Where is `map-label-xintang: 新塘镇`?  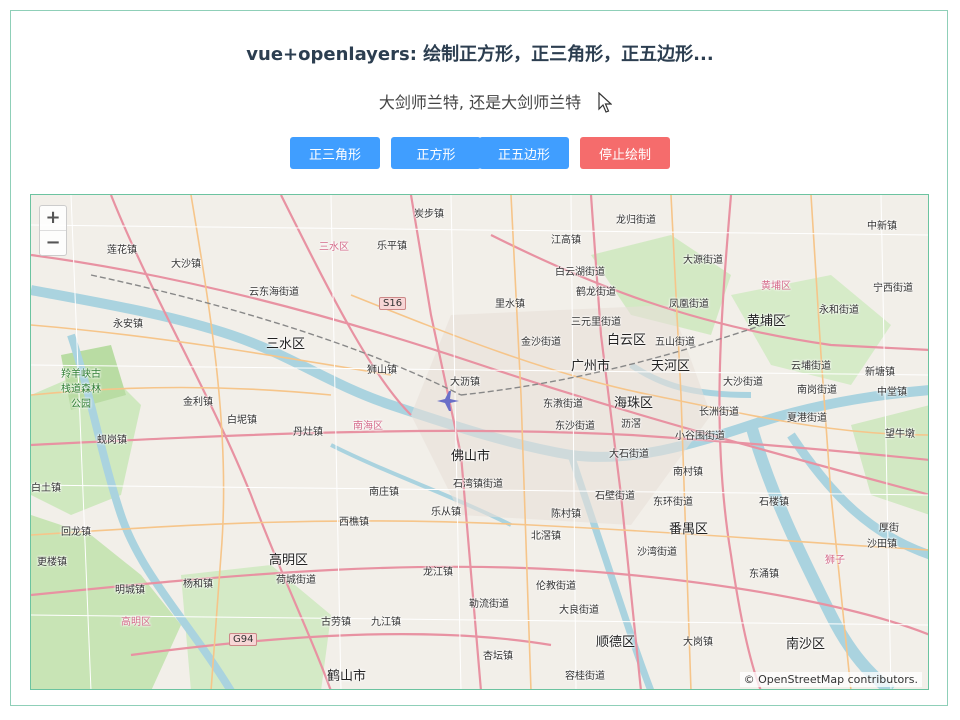 map-label-xintang: 新塘镇 is located at coordinates (880, 372).